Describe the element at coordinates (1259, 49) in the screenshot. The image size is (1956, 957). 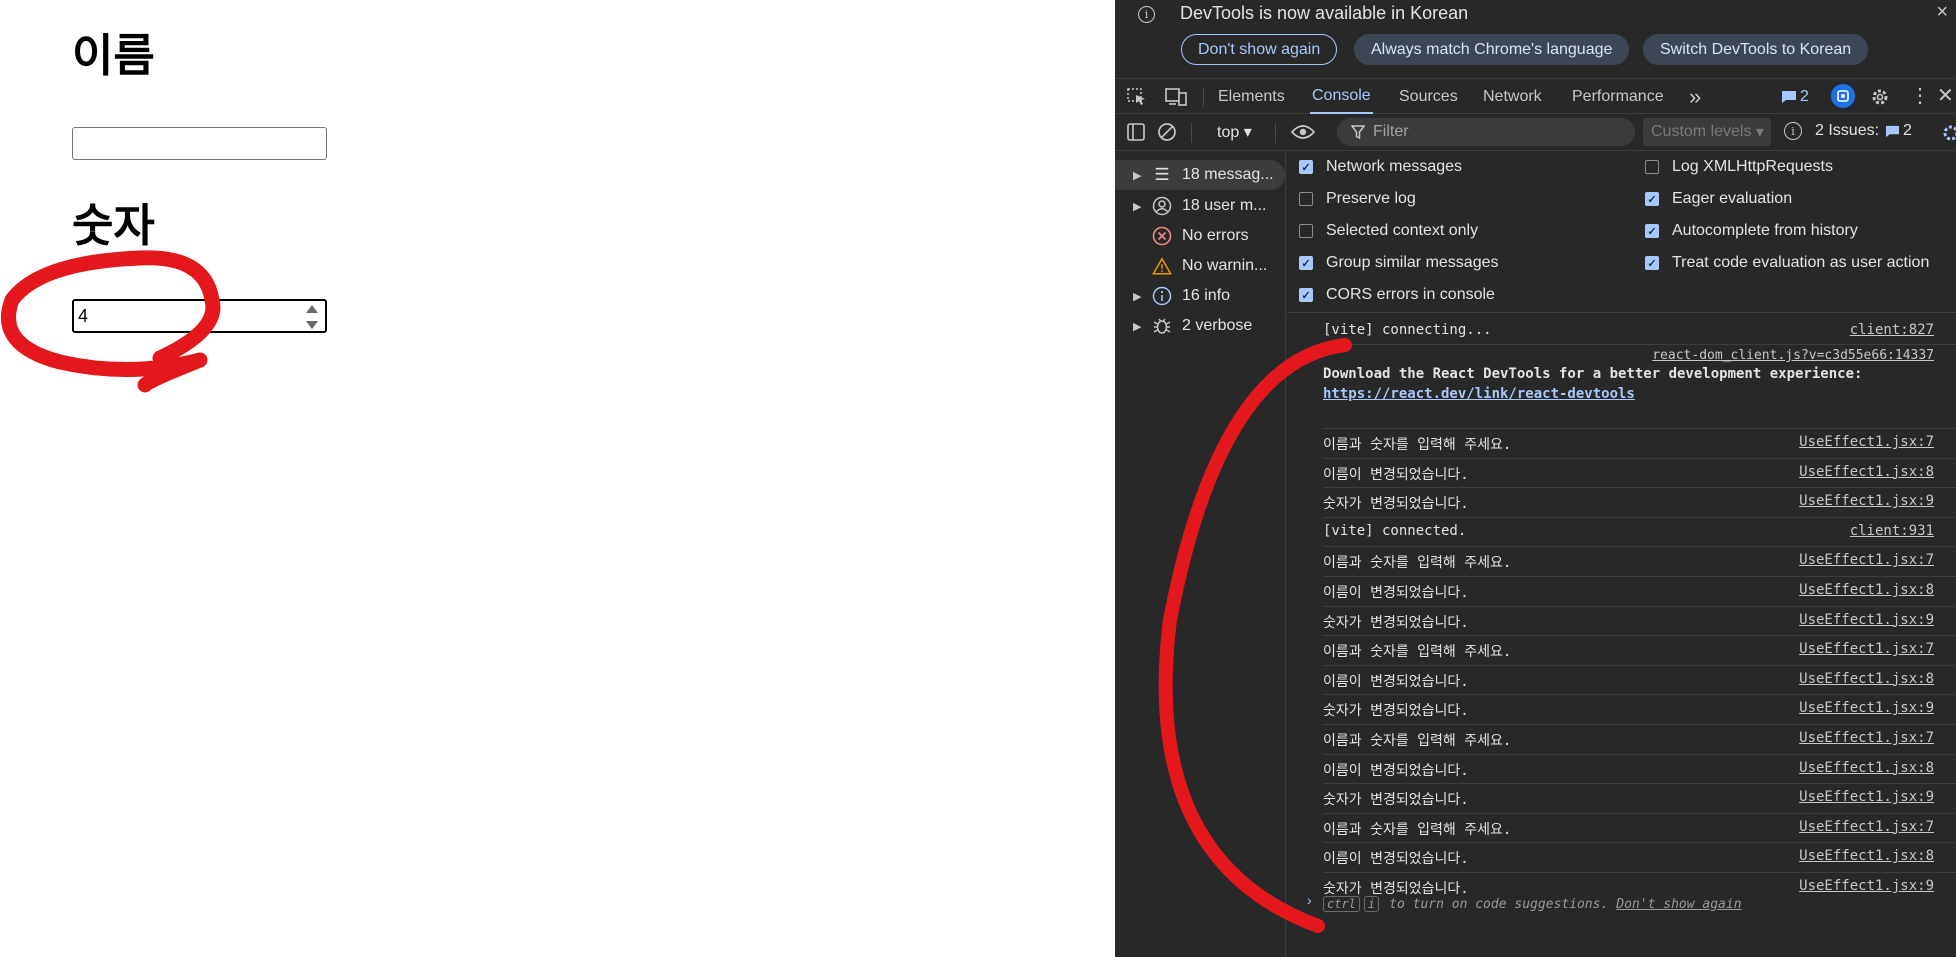
I see `dont-show-again-button: Don't show again` at that location.